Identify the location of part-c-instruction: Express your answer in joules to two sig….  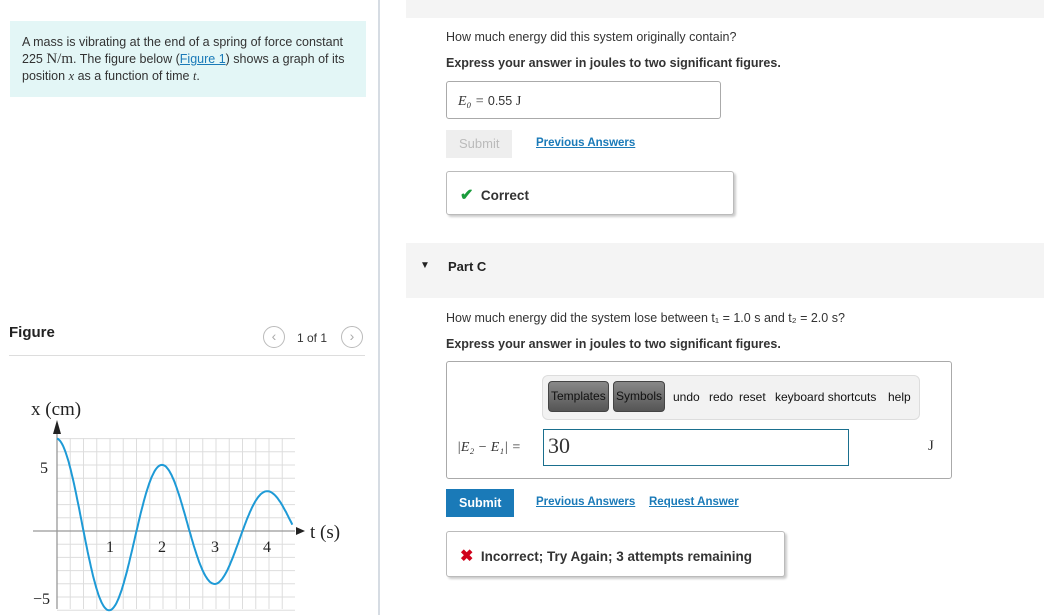
(613, 344).